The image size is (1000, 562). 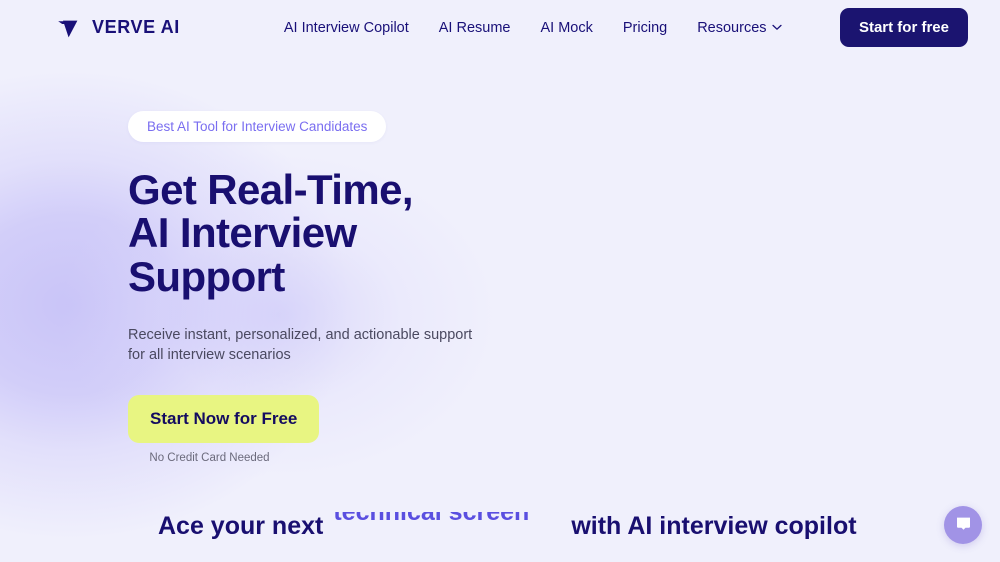 I want to click on headline-line-1: Get Real-Time,, so click(x=271, y=189).